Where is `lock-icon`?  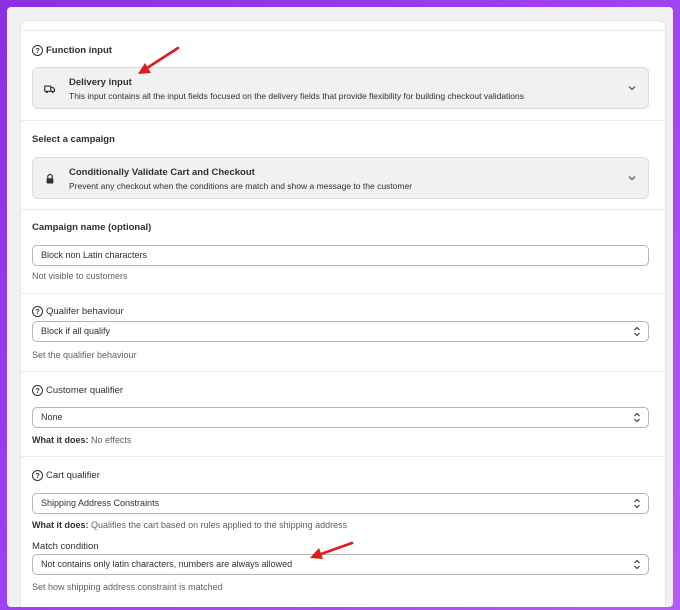
lock-icon is located at coordinates (50, 178).